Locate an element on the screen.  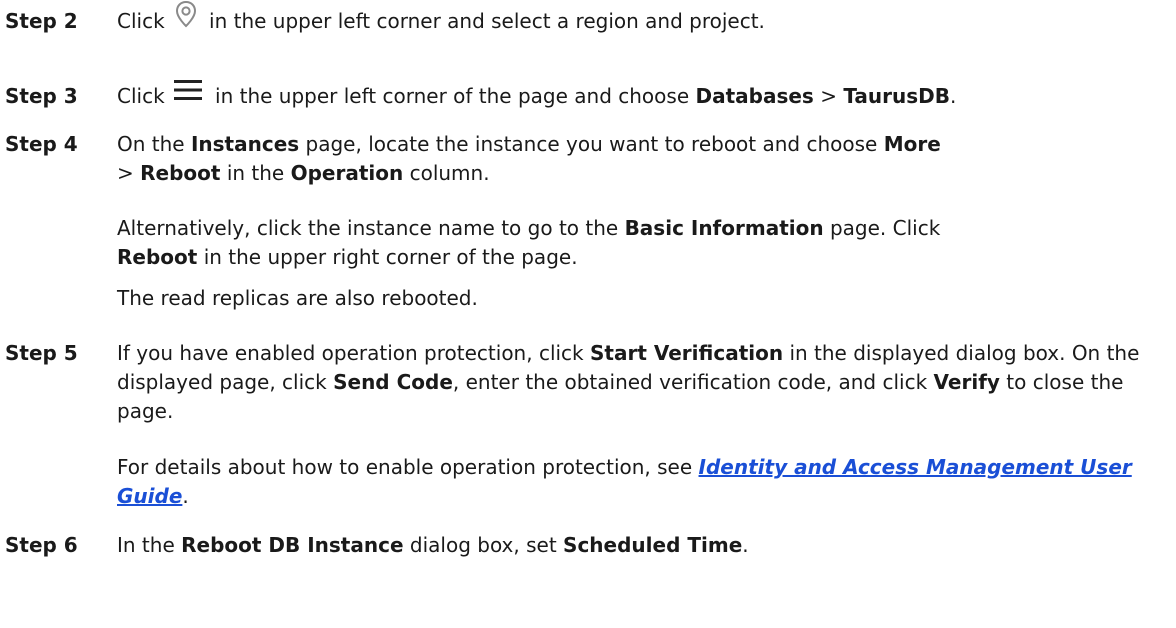
bold-term: Send Code is located at coordinates (393, 382).